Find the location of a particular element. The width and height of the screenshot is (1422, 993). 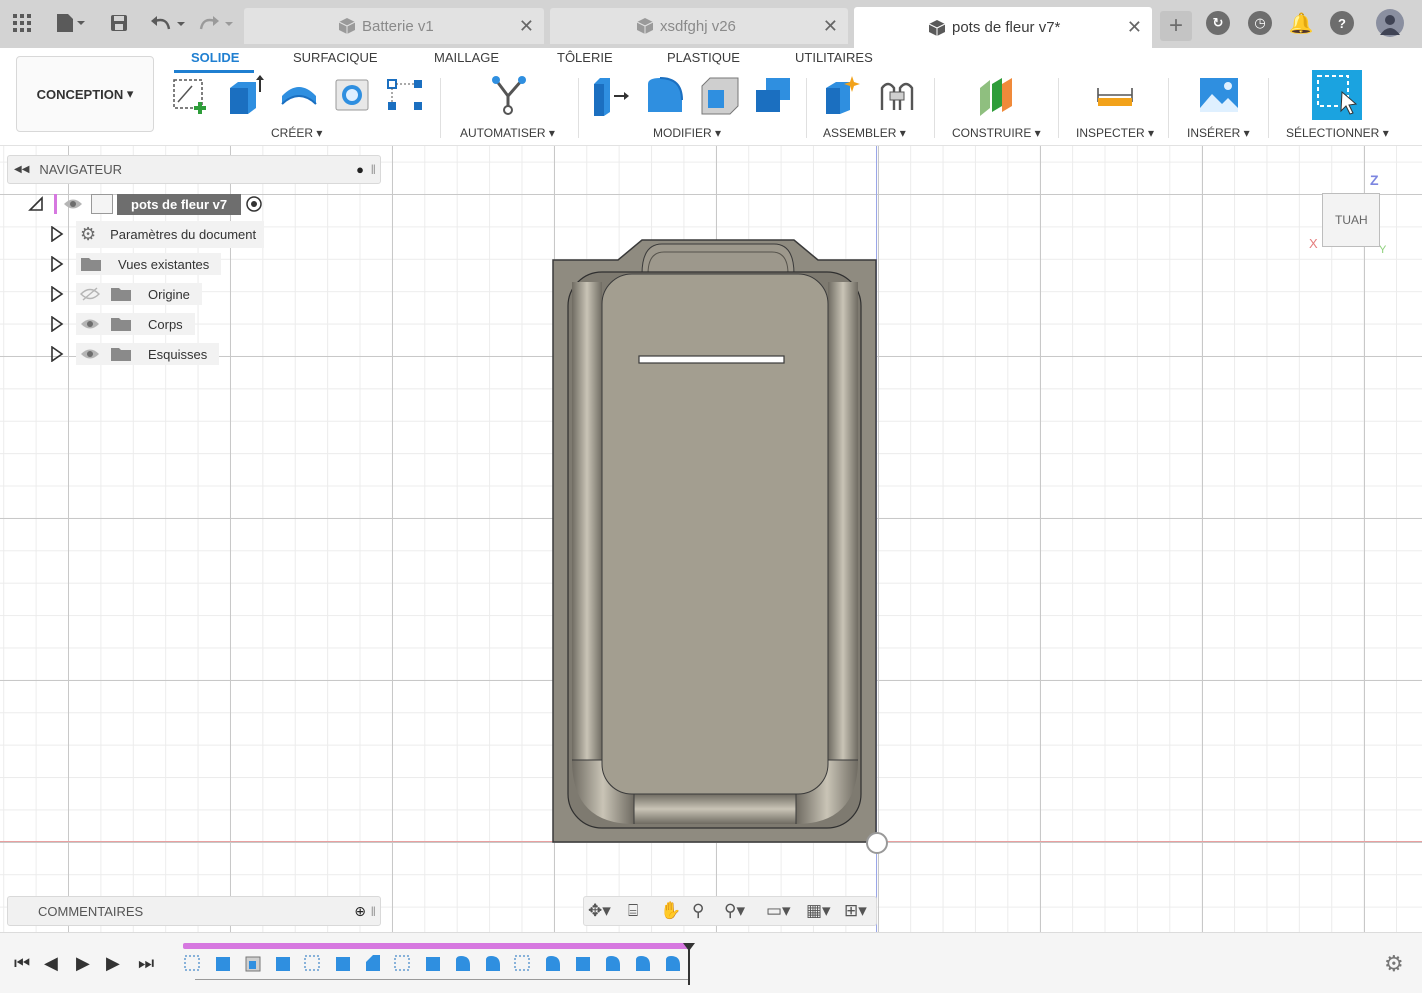

pattern-icon is located at coordinates (407, 95).